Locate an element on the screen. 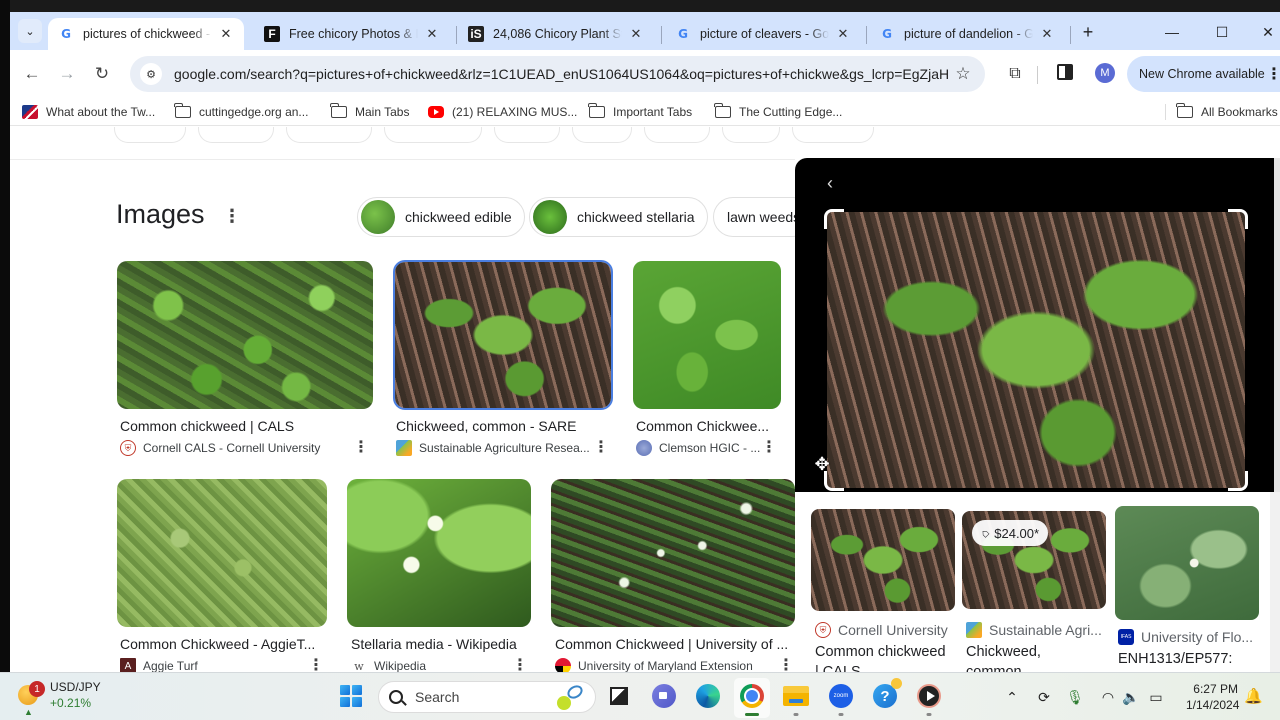 The image size is (1280, 720). reload-button: ↻ is located at coordinates (102, 74).